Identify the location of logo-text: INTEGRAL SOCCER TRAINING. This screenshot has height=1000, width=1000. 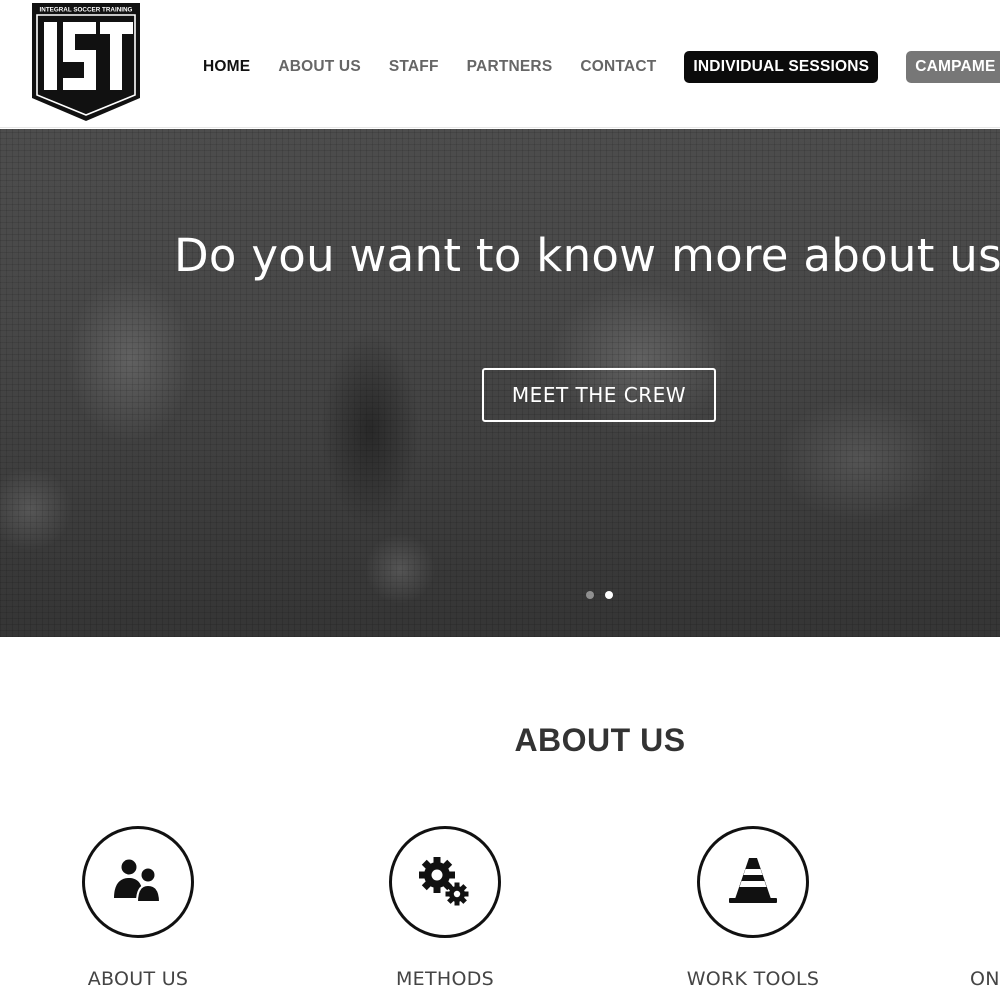
(86, 10).